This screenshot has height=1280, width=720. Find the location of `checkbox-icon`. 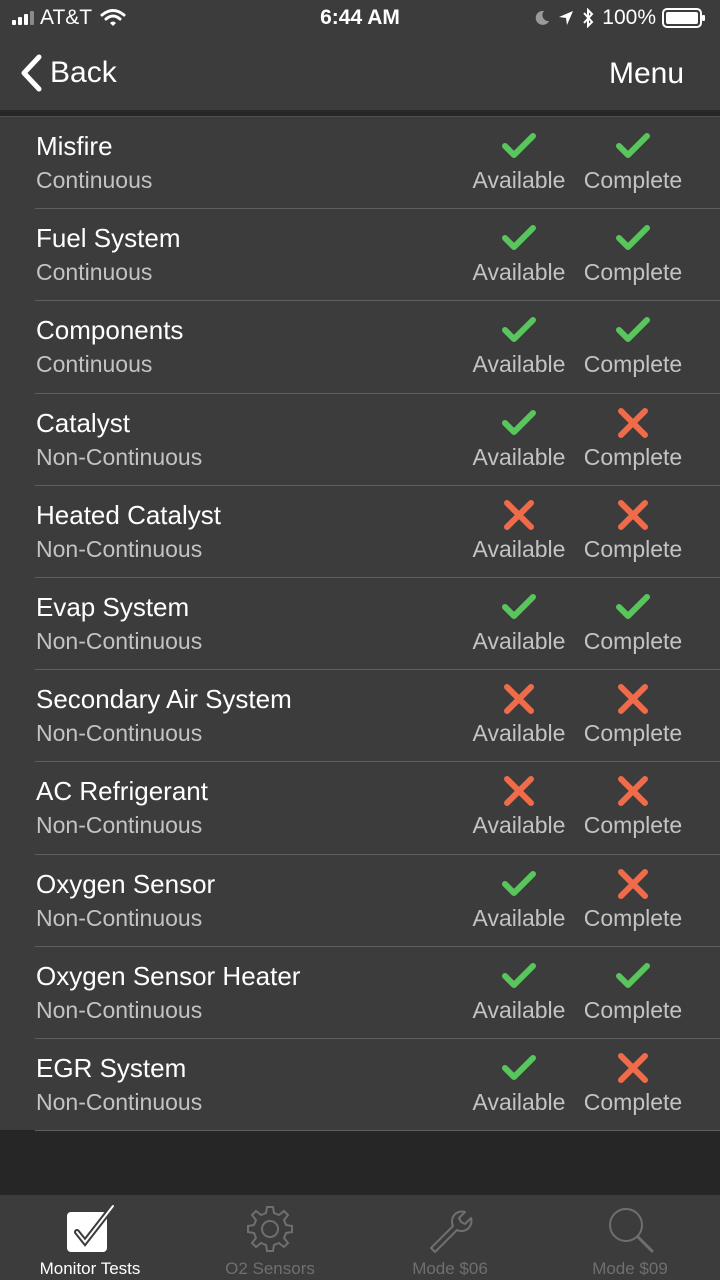

checkbox-icon is located at coordinates (90, 1229).